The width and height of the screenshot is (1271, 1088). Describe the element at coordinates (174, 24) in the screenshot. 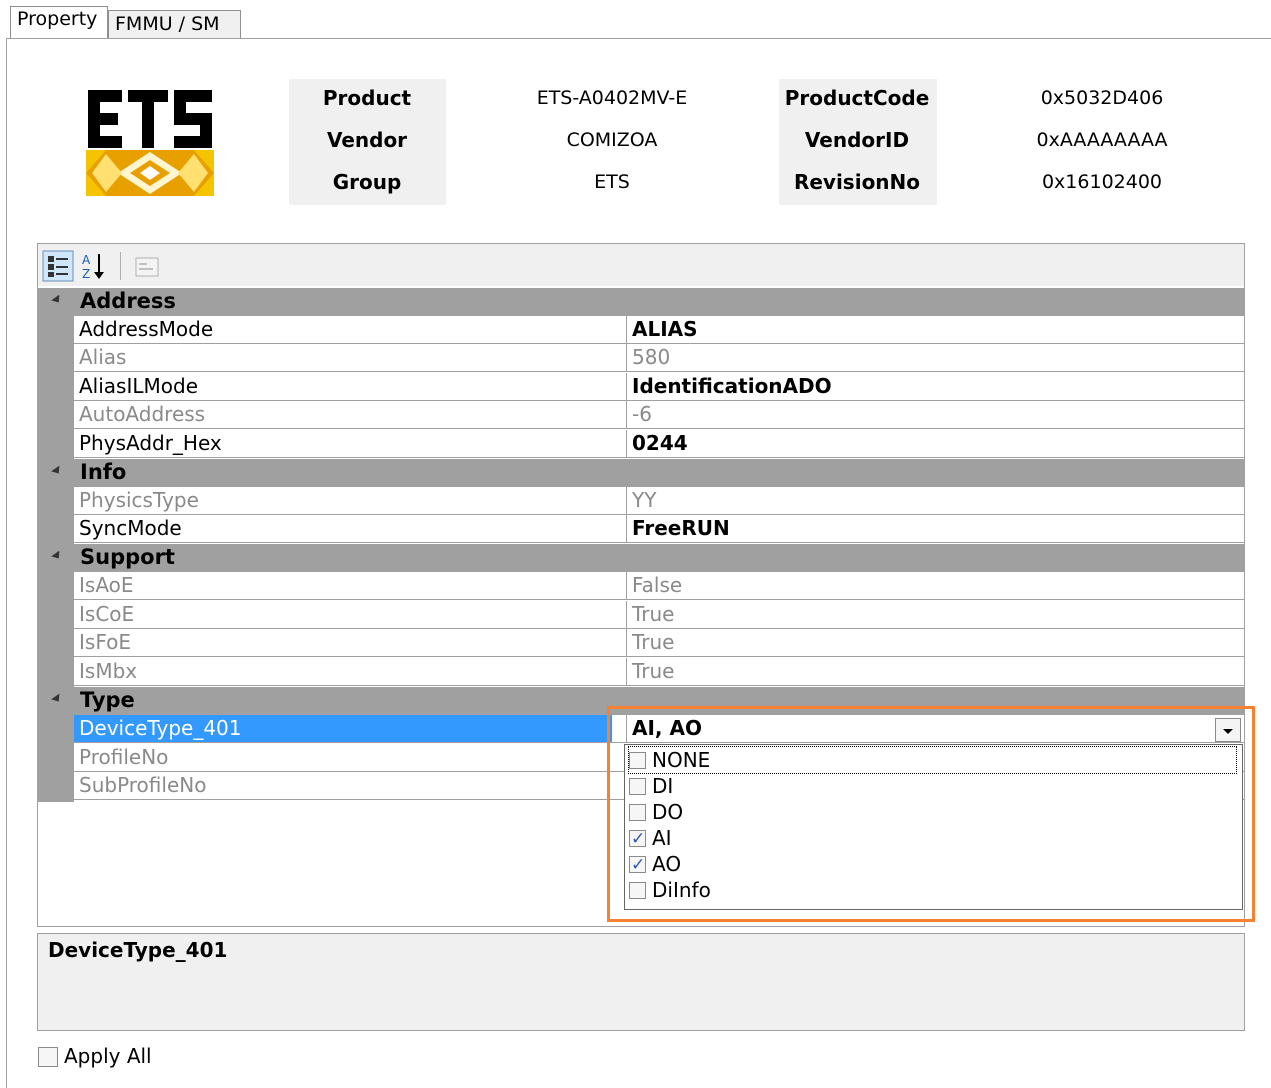

I see `tab-fmmu-sm: FMMU / SM` at that location.